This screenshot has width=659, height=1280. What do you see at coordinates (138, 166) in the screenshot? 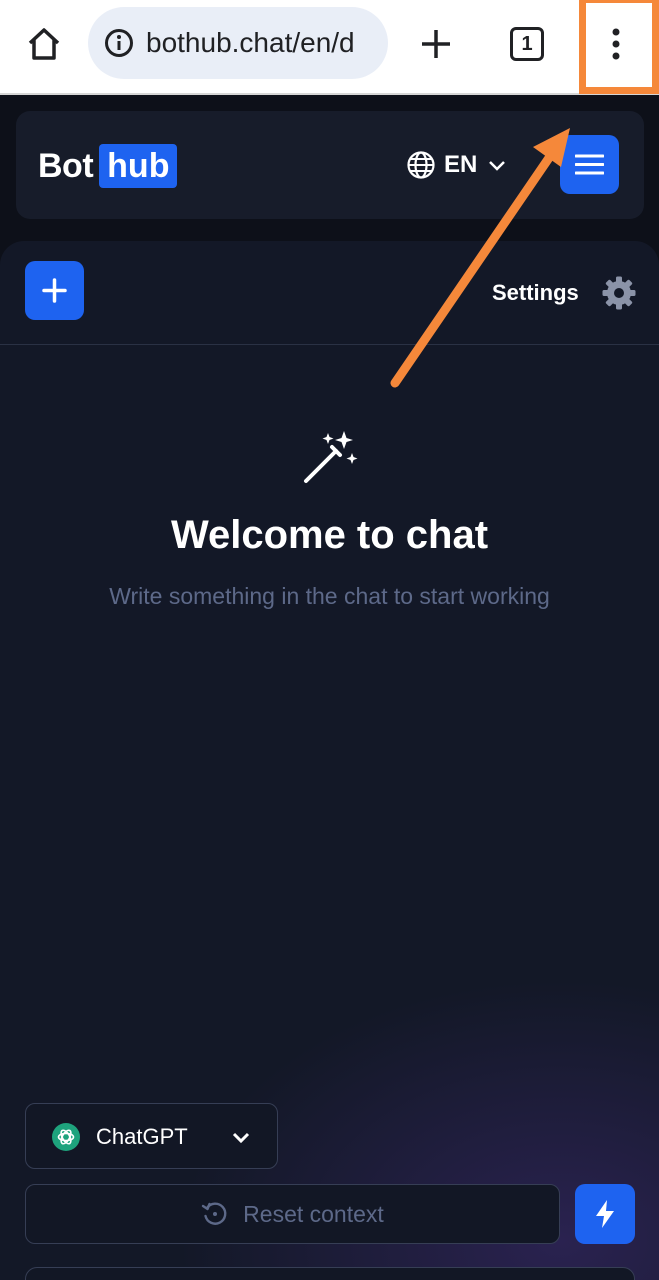
I see `logo-hub-text: hub` at bounding box center [138, 166].